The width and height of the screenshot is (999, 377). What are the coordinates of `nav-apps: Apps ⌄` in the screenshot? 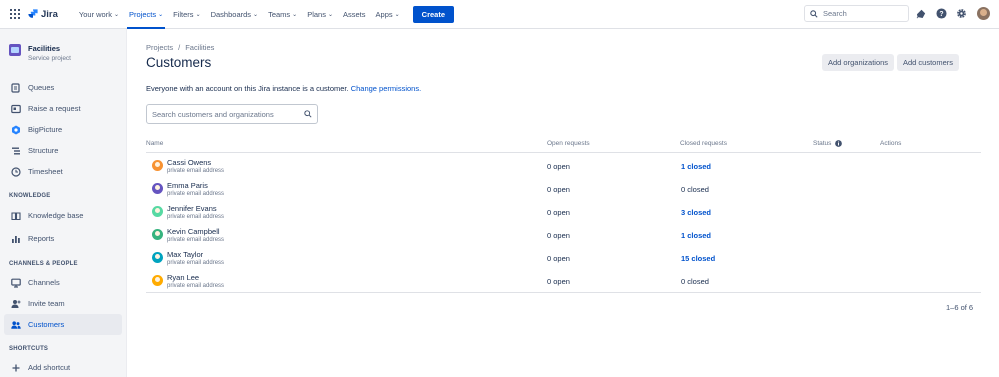 It's located at (388, 14).